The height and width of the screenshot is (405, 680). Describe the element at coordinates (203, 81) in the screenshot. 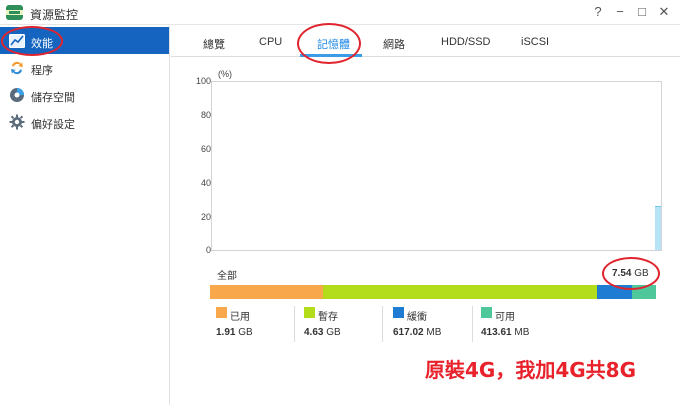

I see `y-tick-label: 100` at that location.